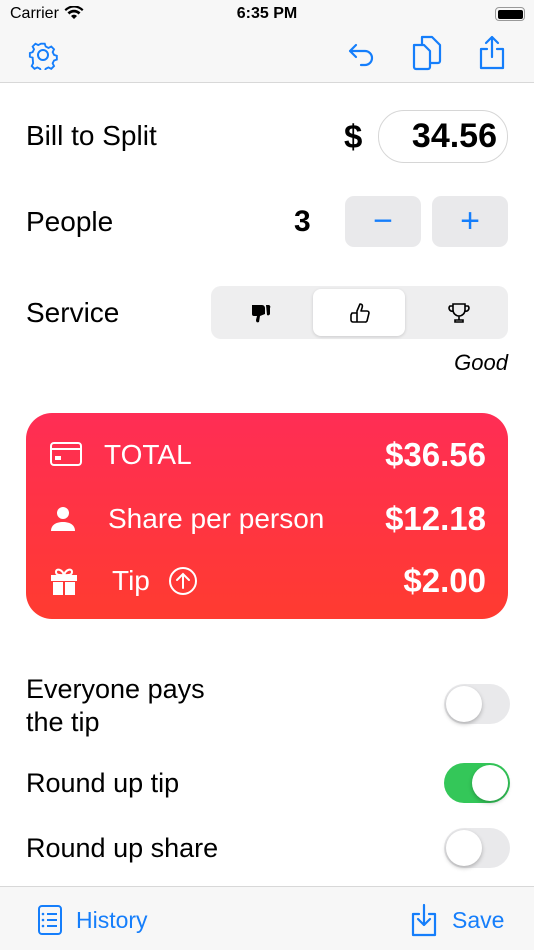  What do you see at coordinates (216, 518) in the screenshot?
I see `share-label: Share per person` at bounding box center [216, 518].